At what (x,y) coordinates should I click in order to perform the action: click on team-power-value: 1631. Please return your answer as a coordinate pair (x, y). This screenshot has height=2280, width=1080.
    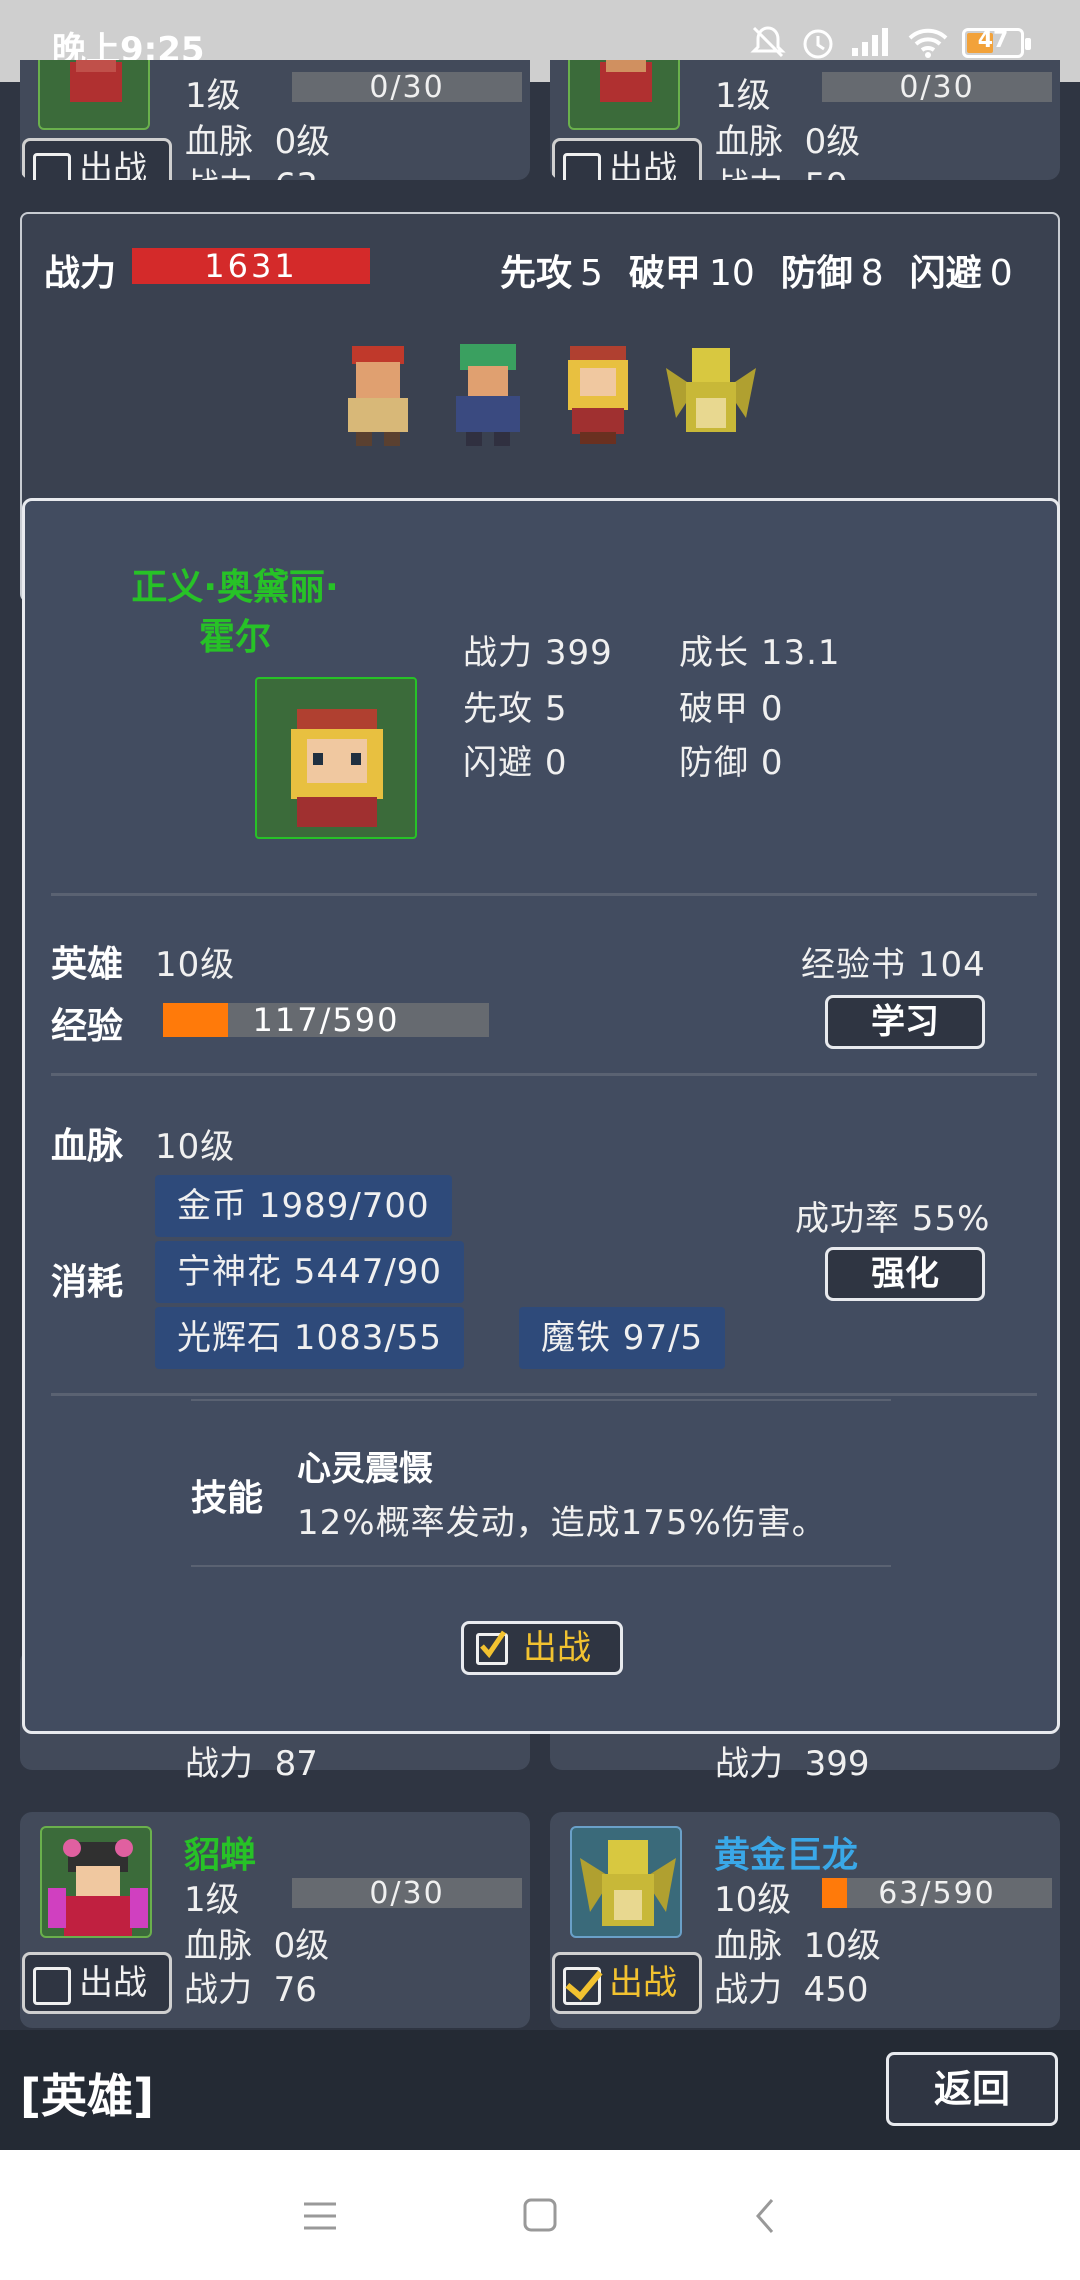
    Looking at the image, I should click on (251, 266).